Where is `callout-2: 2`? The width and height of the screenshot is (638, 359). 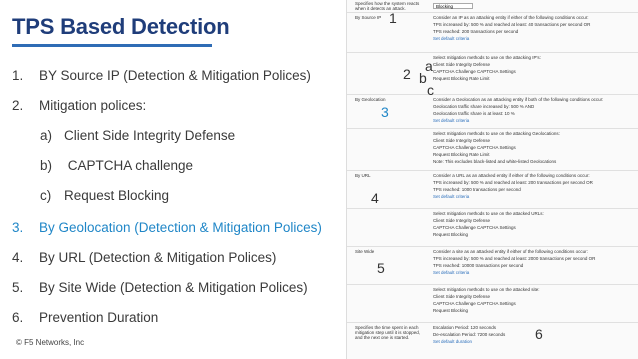
callout-2: 2 is located at coordinates (407, 74).